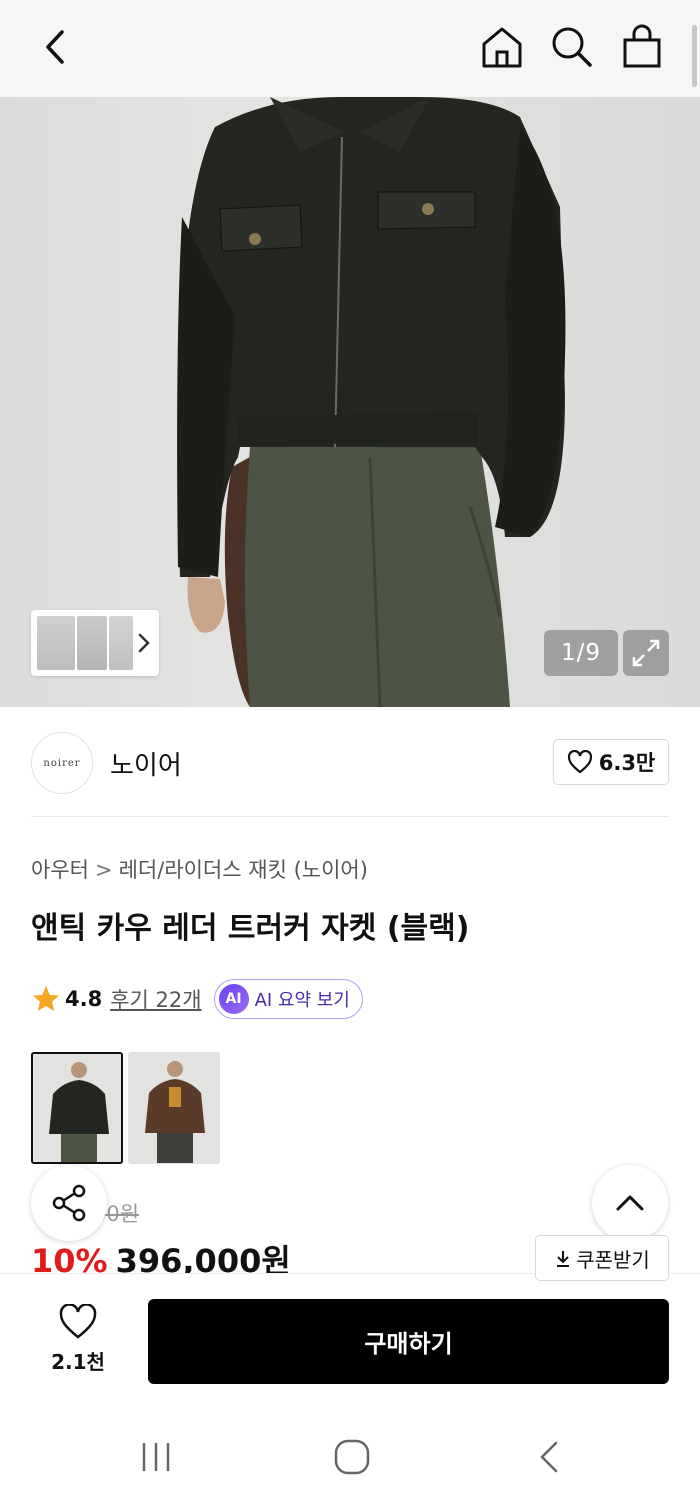  Describe the element at coordinates (62, 763) in the screenshot. I see `brand-logo: noirer` at that location.